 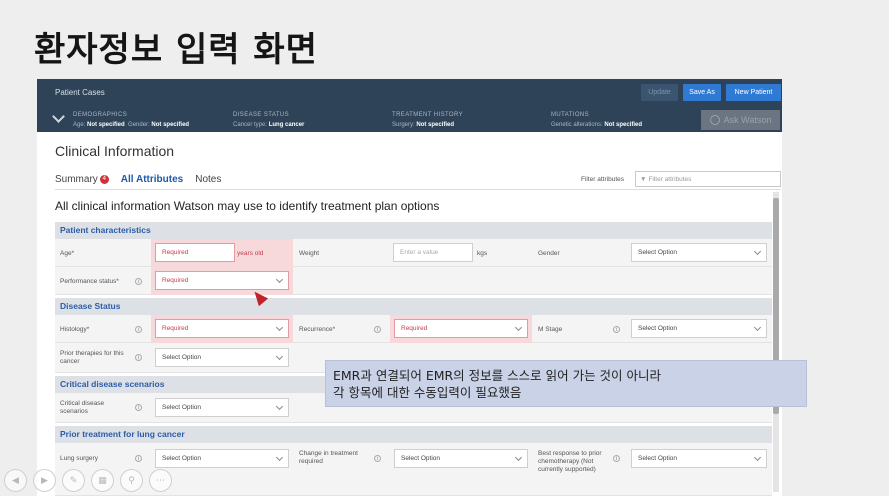 What do you see at coordinates (699, 252) in the screenshot?
I see `gender-select: Select Option` at bounding box center [699, 252].